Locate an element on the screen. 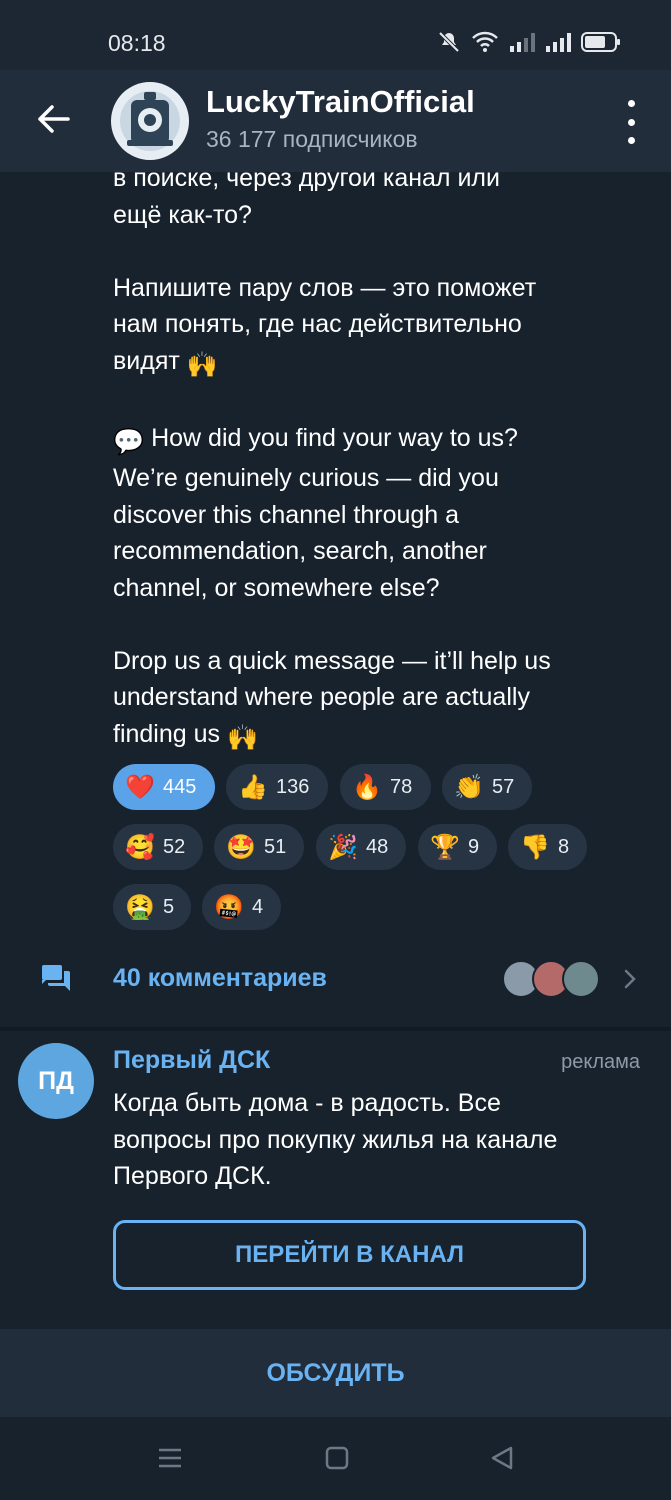 This screenshot has width=671, height=1500. discuss-button: ОБСУДИТЬ is located at coordinates (335, 1373).